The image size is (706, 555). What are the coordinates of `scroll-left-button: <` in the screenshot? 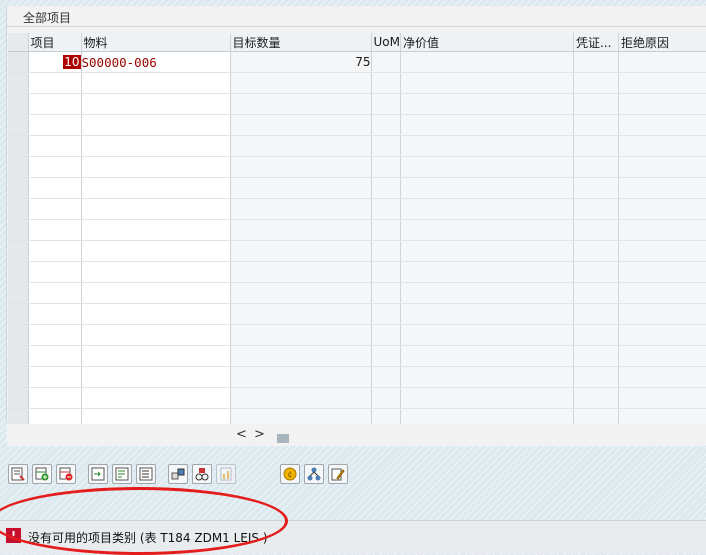 It's located at (241, 434).